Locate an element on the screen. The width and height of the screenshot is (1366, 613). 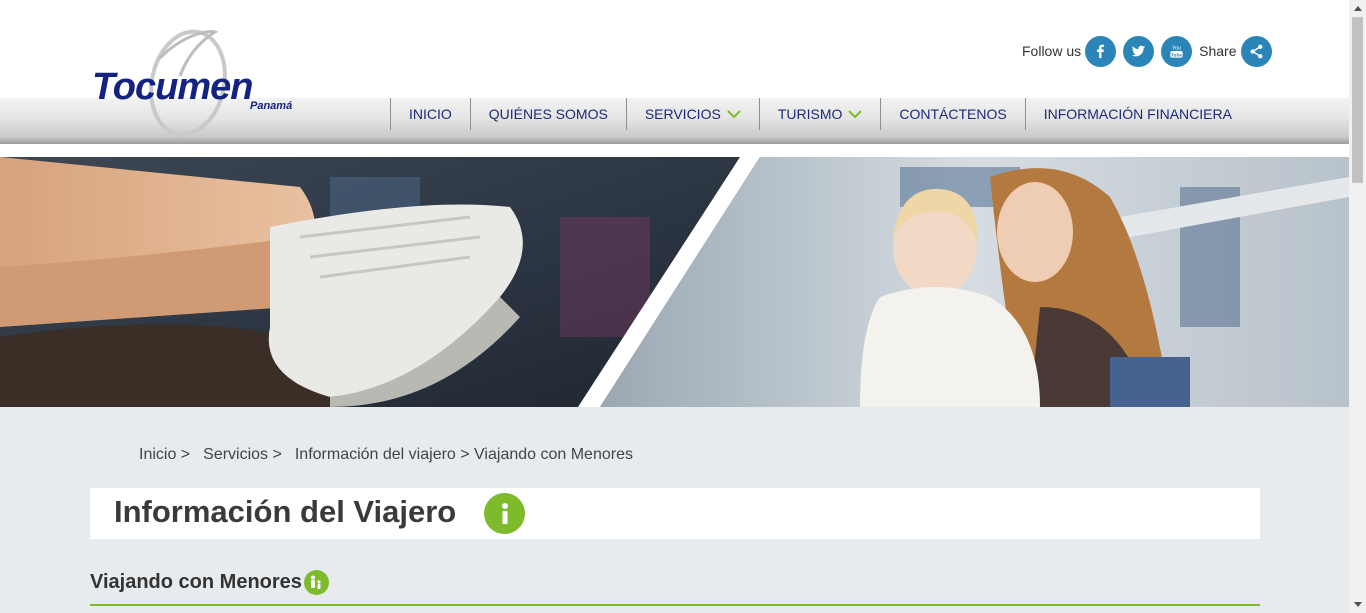
scroll-up-icon is located at coordinates (1357, 8).